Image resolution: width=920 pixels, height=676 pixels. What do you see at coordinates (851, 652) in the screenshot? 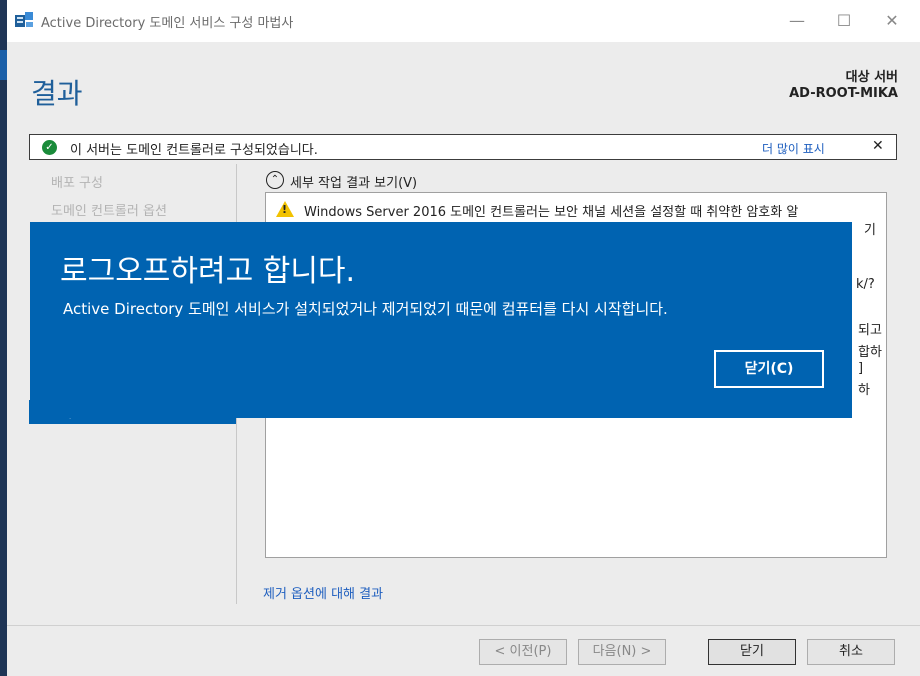
I see `cancel-button: 취소` at bounding box center [851, 652].